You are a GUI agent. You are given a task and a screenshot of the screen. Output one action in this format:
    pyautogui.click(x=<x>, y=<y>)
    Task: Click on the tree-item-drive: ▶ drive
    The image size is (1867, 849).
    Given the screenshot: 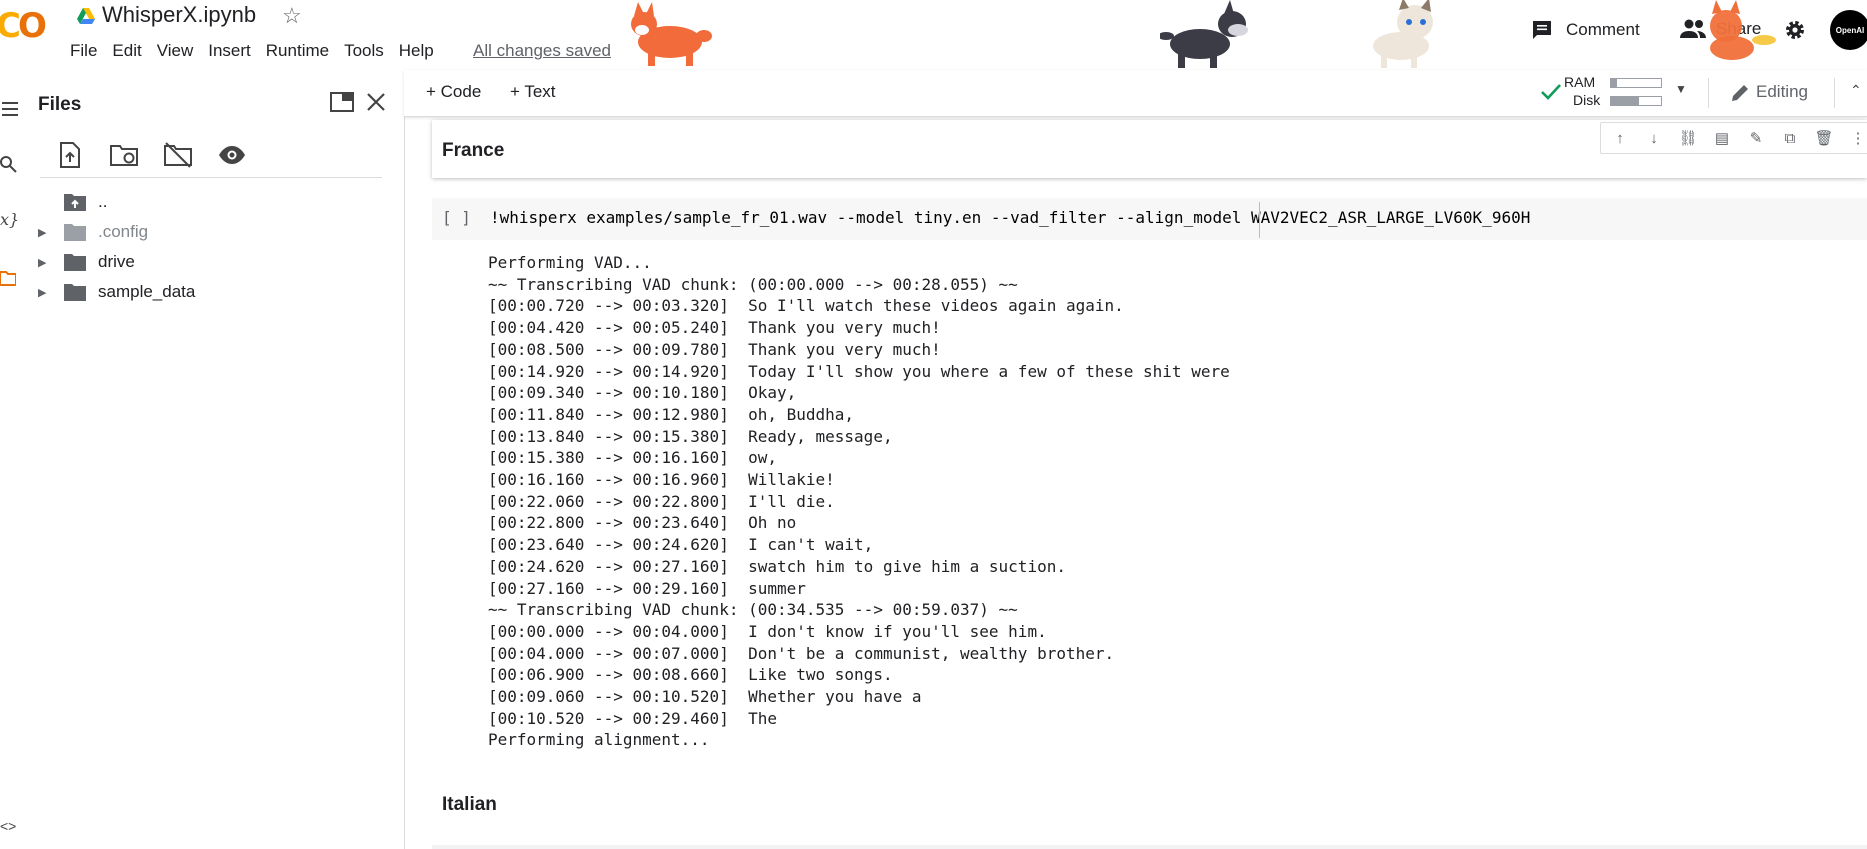 What is the action you would take?
    pyautogui.click(x=86, y=262)
    